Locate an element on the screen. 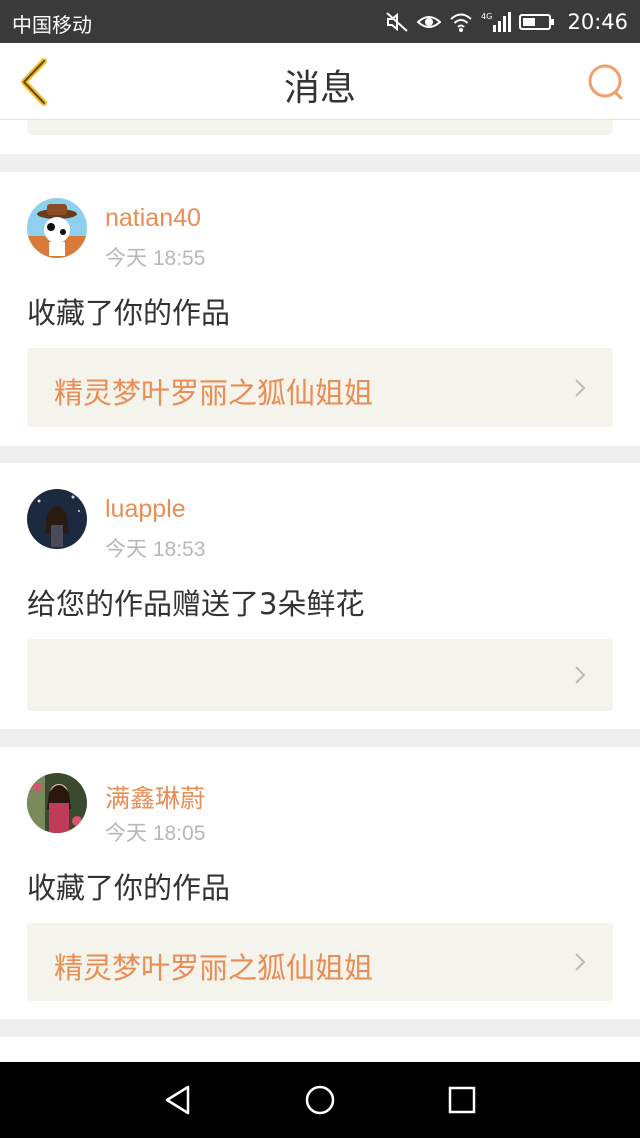 The height and width of the screenshot is (1138, 640). timestamp: 今天 18:55 is located at coordinates (155, 258).